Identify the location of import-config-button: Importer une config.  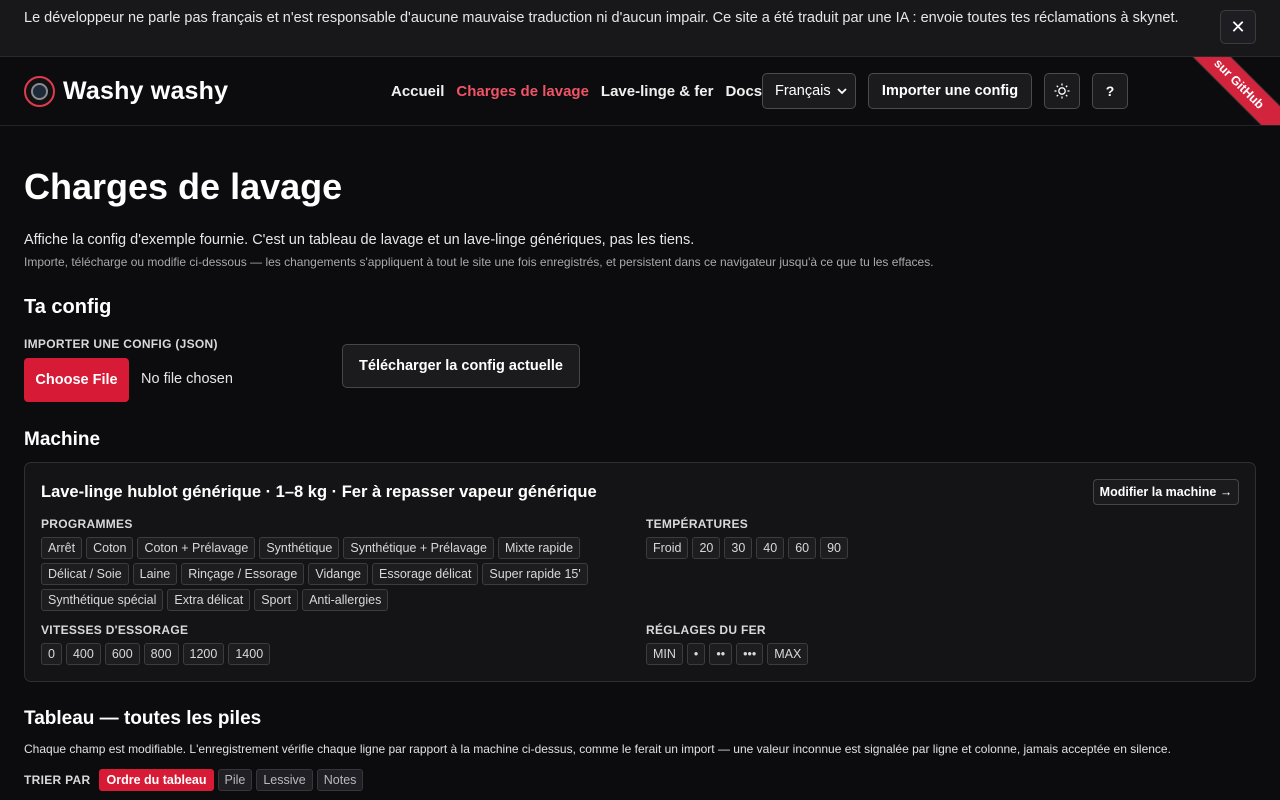
(950, 91).